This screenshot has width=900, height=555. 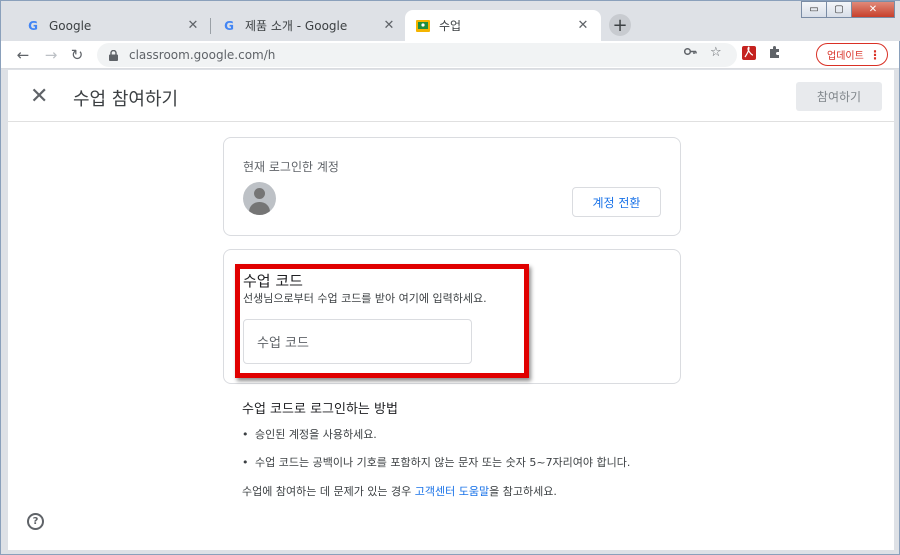 I want to click on back-icon: ←, so click(x=23, y=55).